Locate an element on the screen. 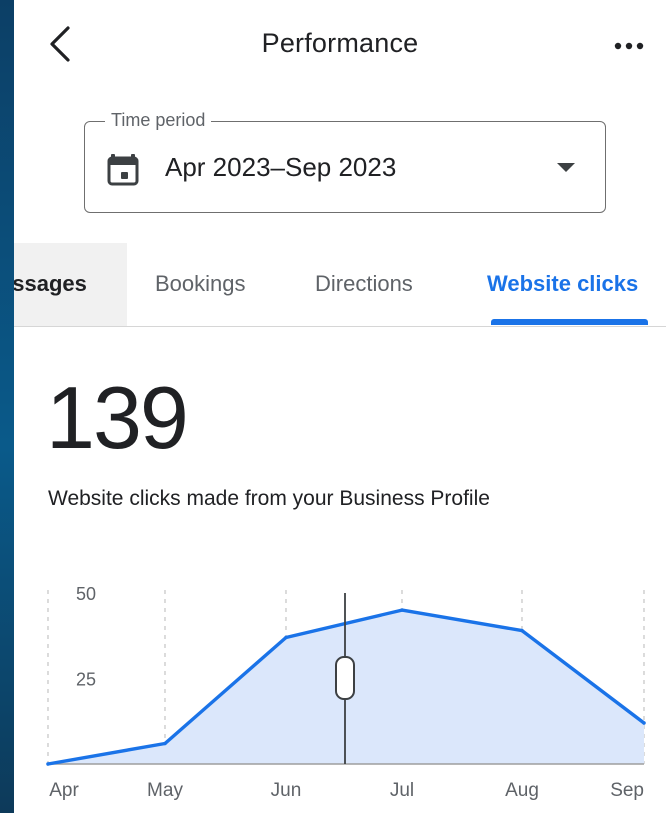 This screenshot has width=666, height=813. tab-label: essages is located at coordinates (50, 283).